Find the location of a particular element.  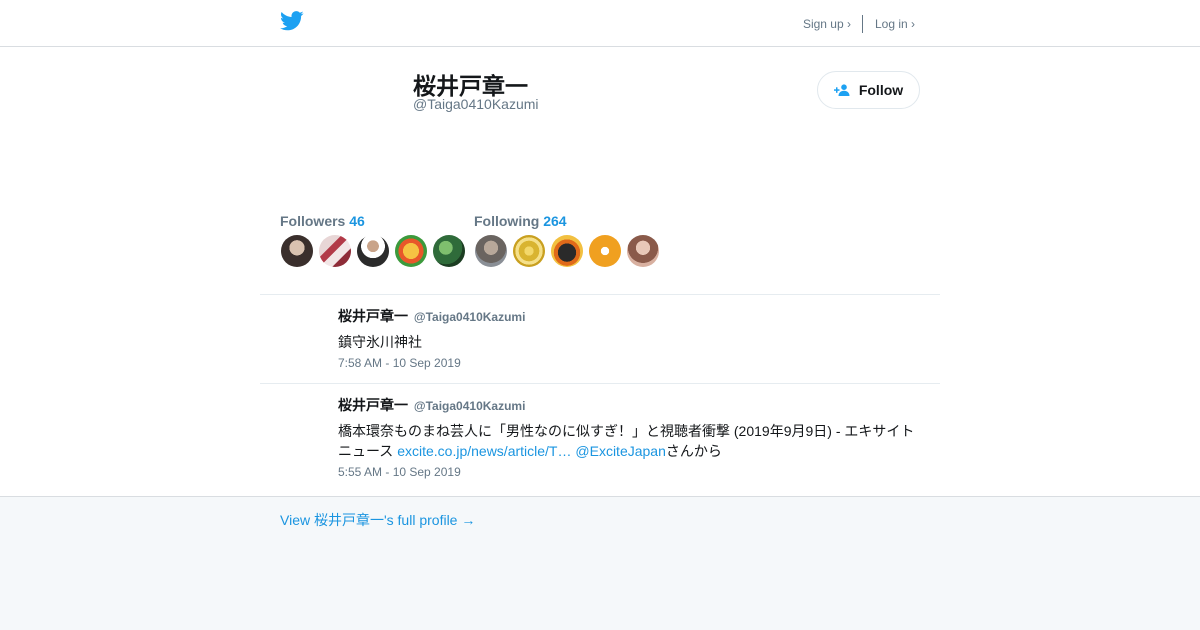

followers-avatars is located at coordinates (376, 251).